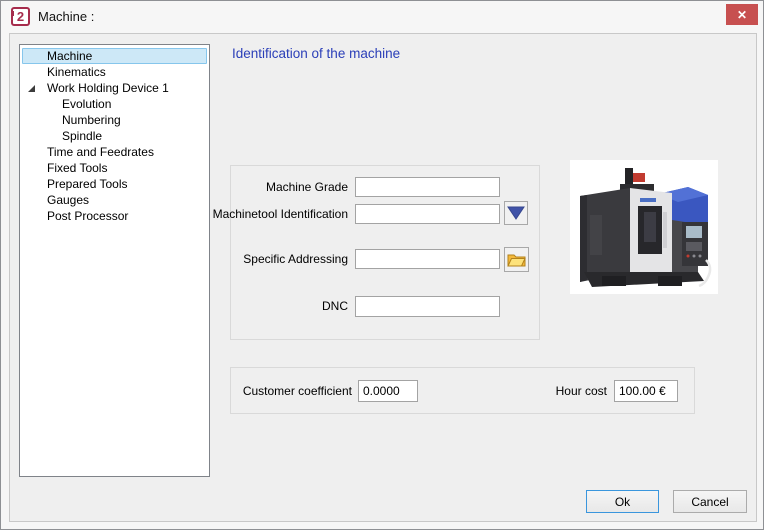 The width and height of the screenshot is (764, 530). Describe the element at coordinates (108, 88) in the screenshot. I see `tree-item-label: Work Holding Device 1` at that location.